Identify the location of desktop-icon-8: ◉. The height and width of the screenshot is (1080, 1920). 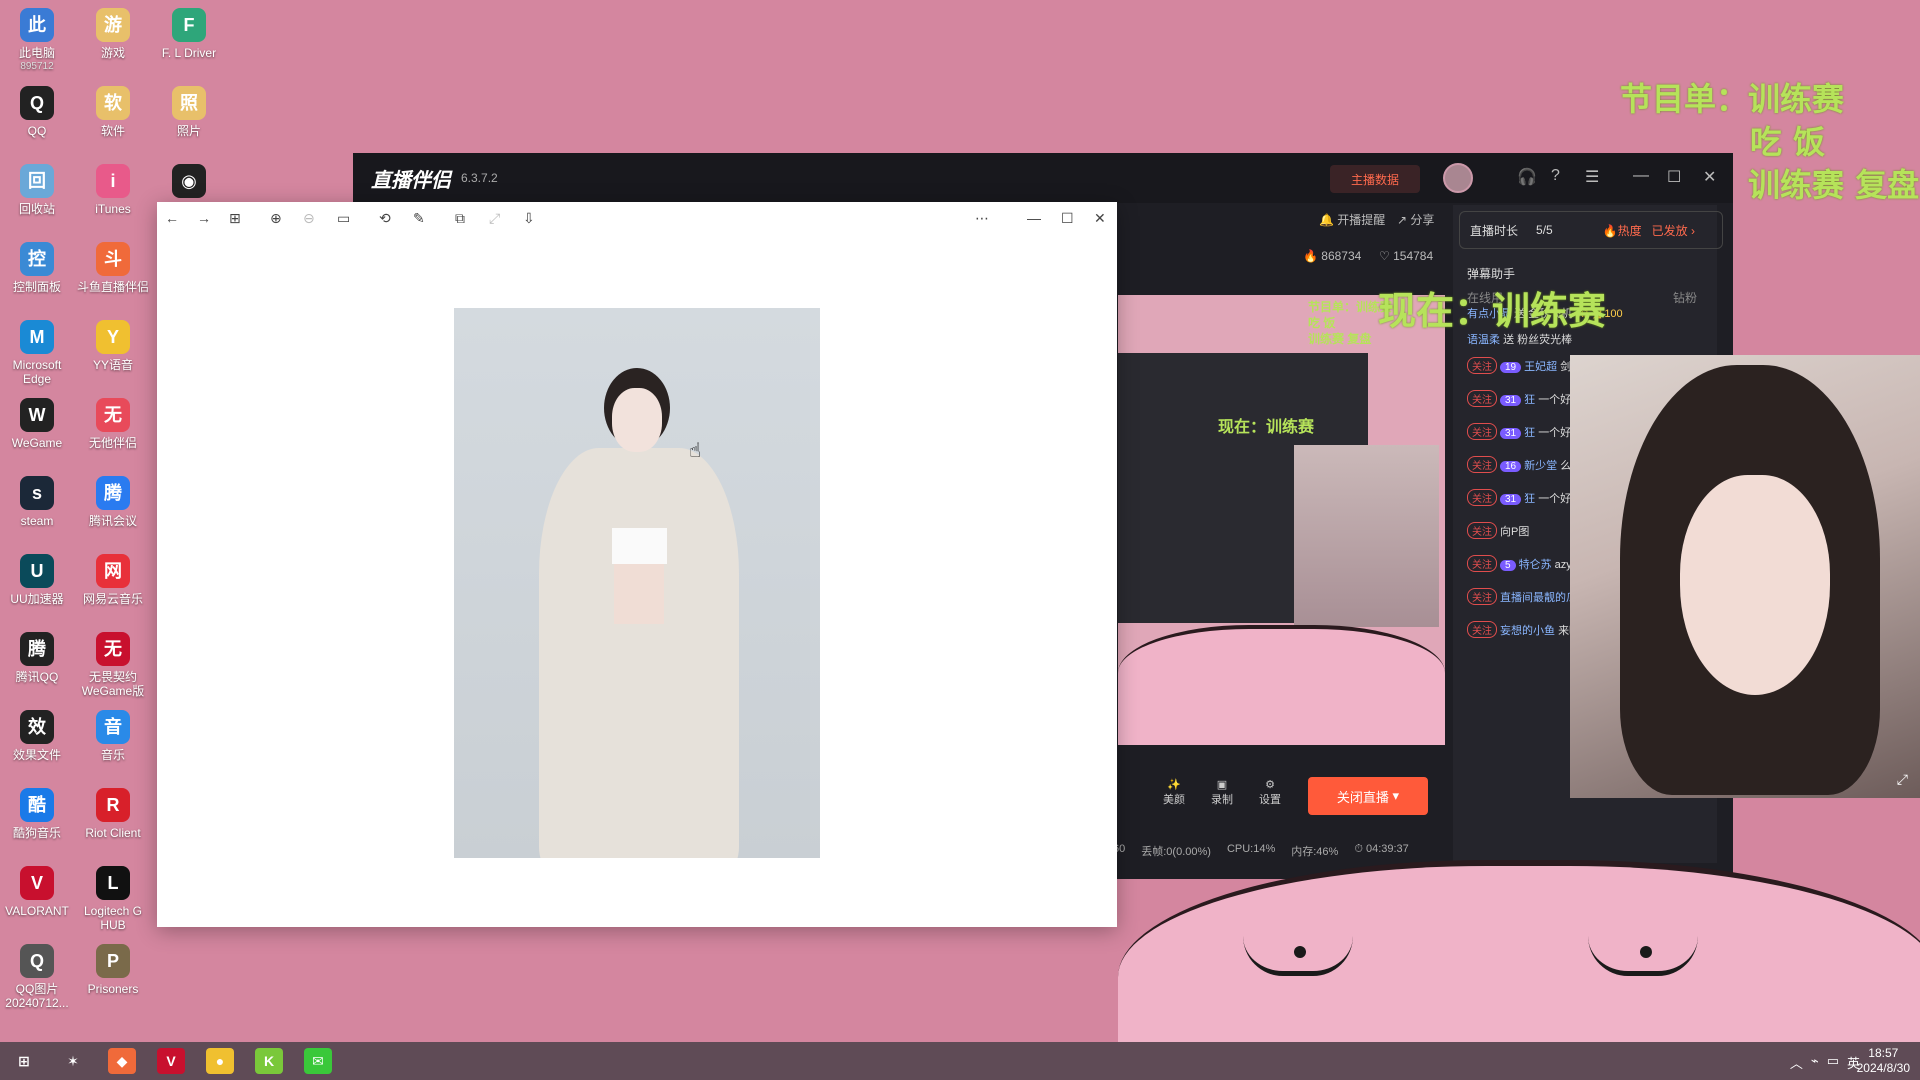
(189, 183).